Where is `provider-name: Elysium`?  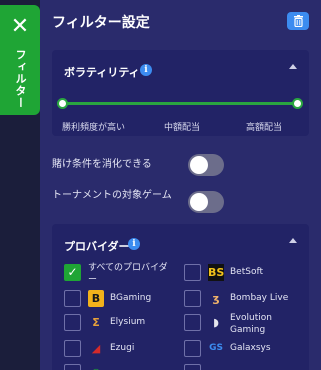 provider-name: Elysium is located at coordinates (128, 322).